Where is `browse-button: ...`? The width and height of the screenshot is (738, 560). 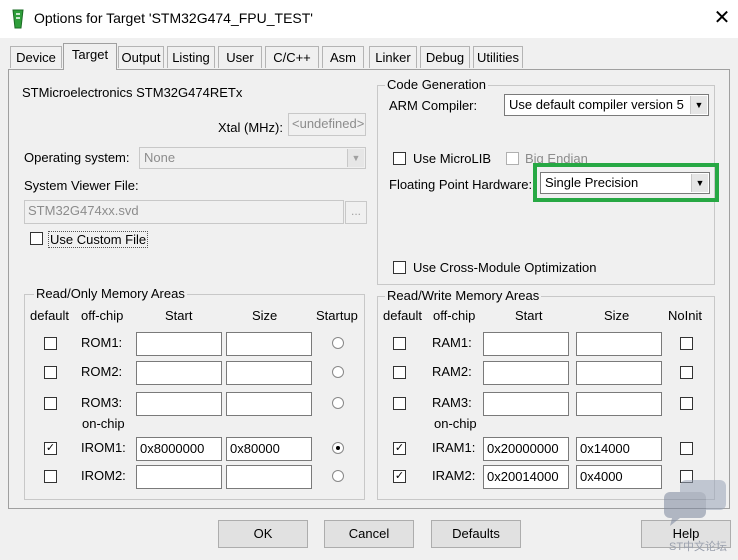 browse-button: ... is located at coordinates (356, 212).